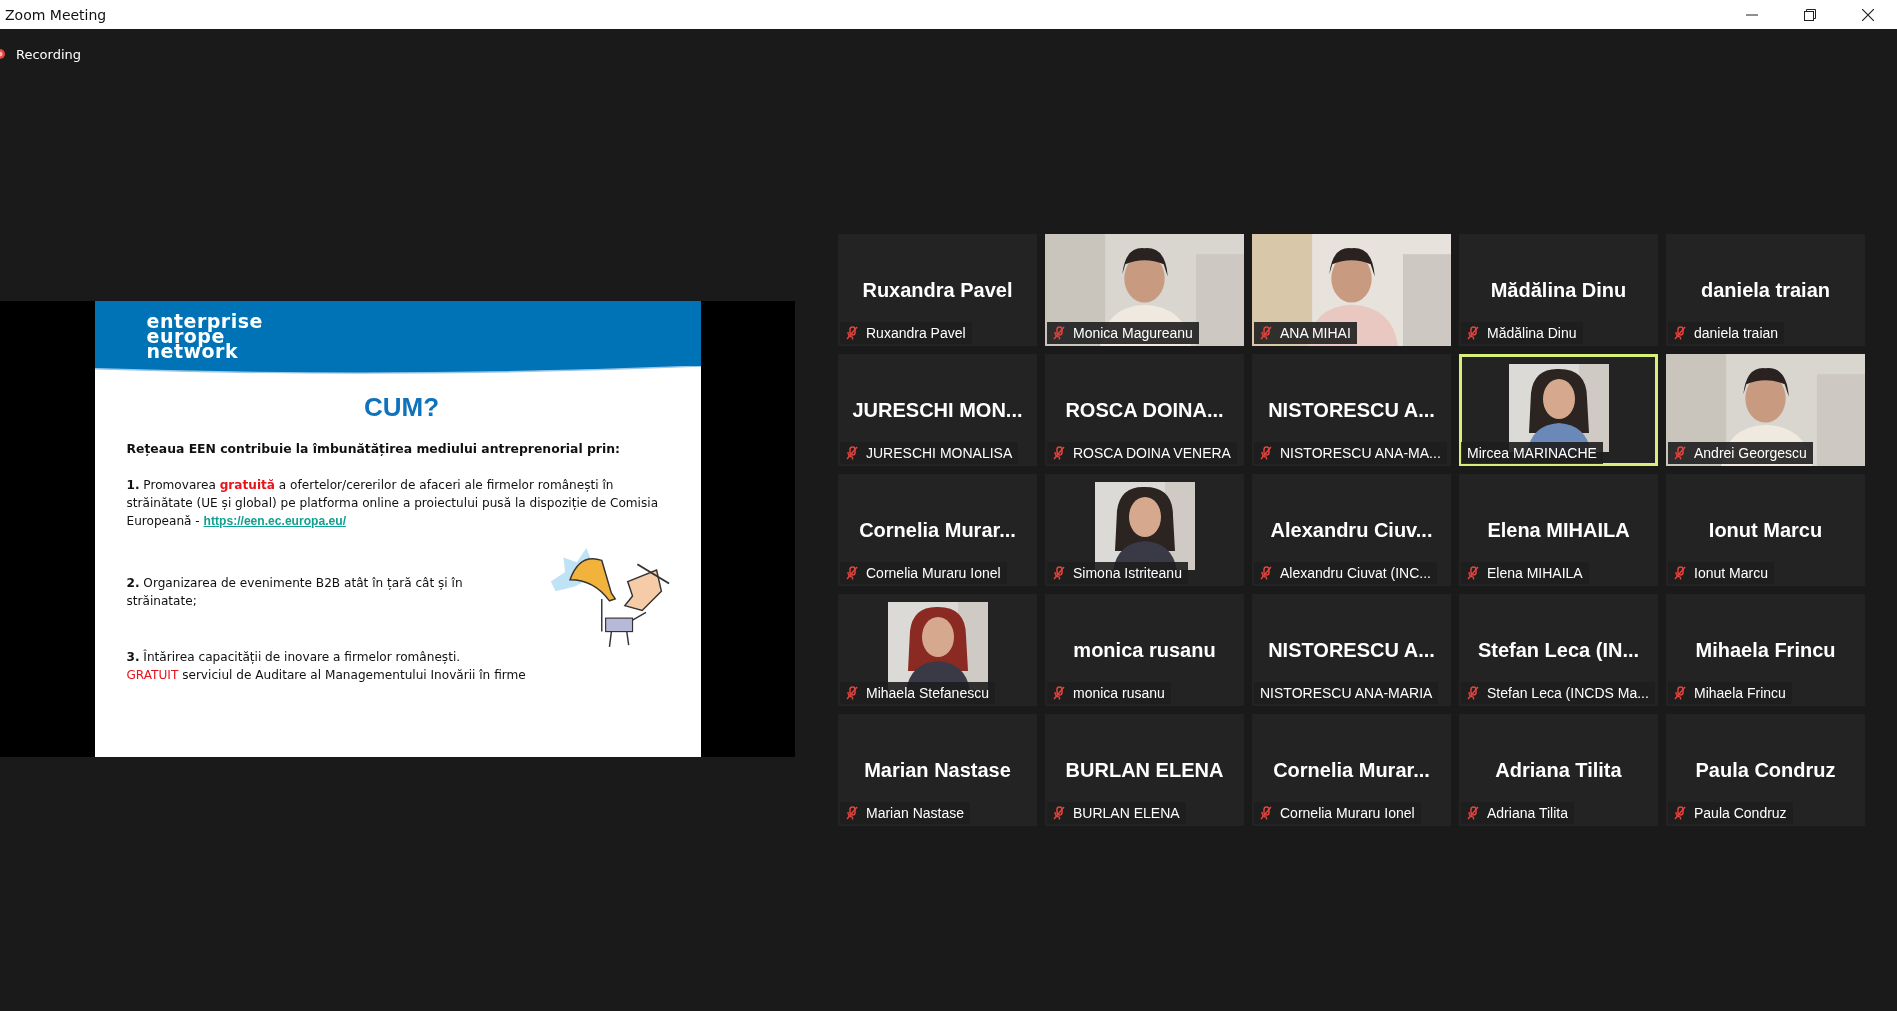 Image resolution: width=1897 pixels, height=1011 pixels. Describe the element at coordinates (55, 14) in the screenshot. I see `window-title: Zoom Meeting` at that location.